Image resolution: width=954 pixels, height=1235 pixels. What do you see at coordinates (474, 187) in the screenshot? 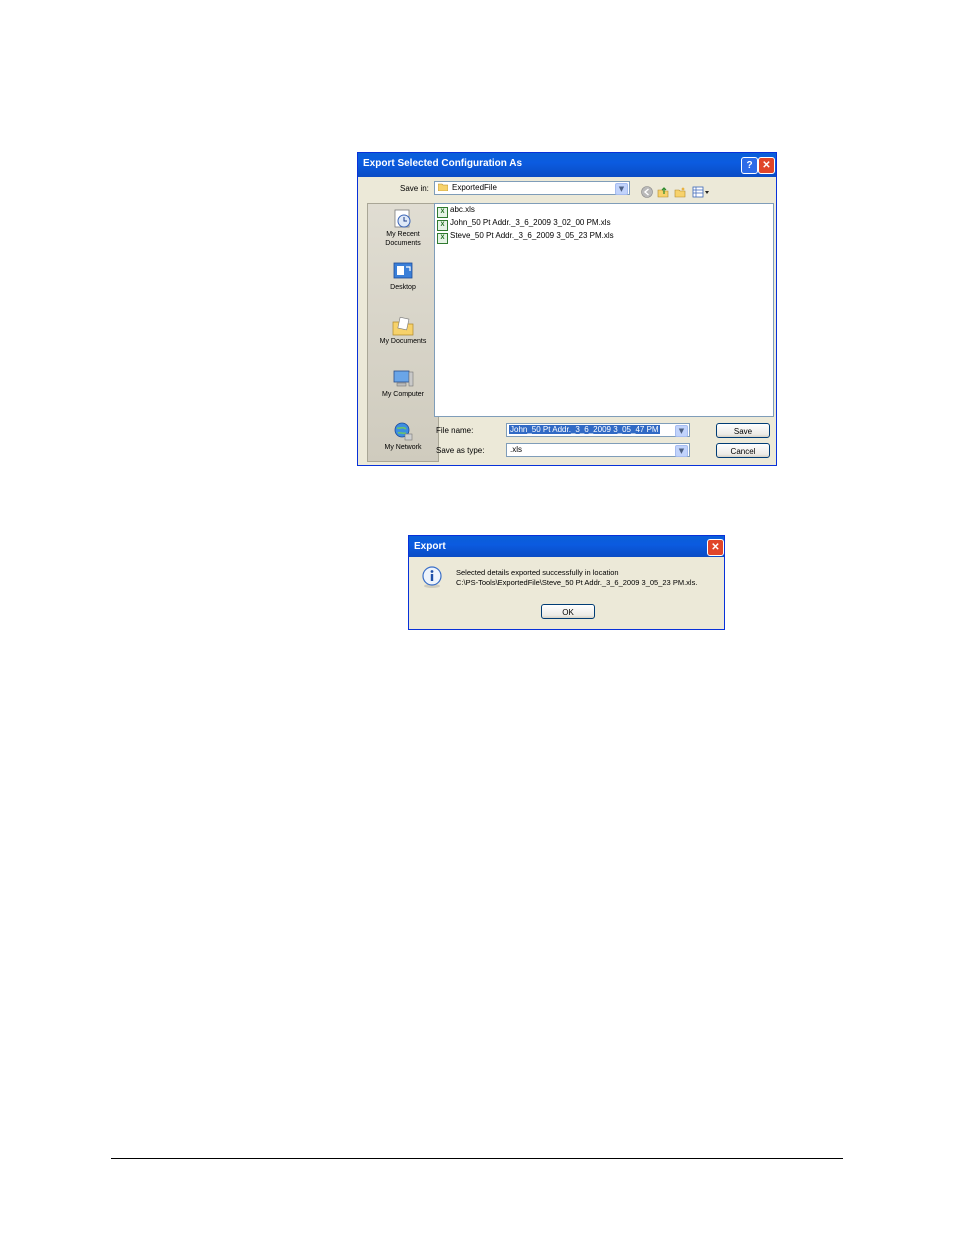
I see `save-in-value: ExportedFile` at bounding box center [474, 187].